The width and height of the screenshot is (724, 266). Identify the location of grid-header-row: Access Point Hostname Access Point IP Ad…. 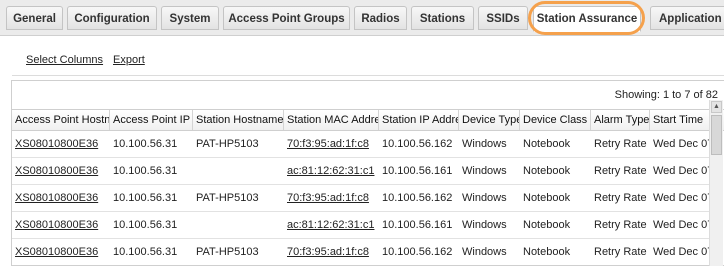
(368, 120).